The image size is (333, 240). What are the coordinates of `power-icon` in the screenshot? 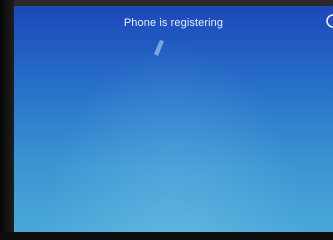 It's located at (329, 21).